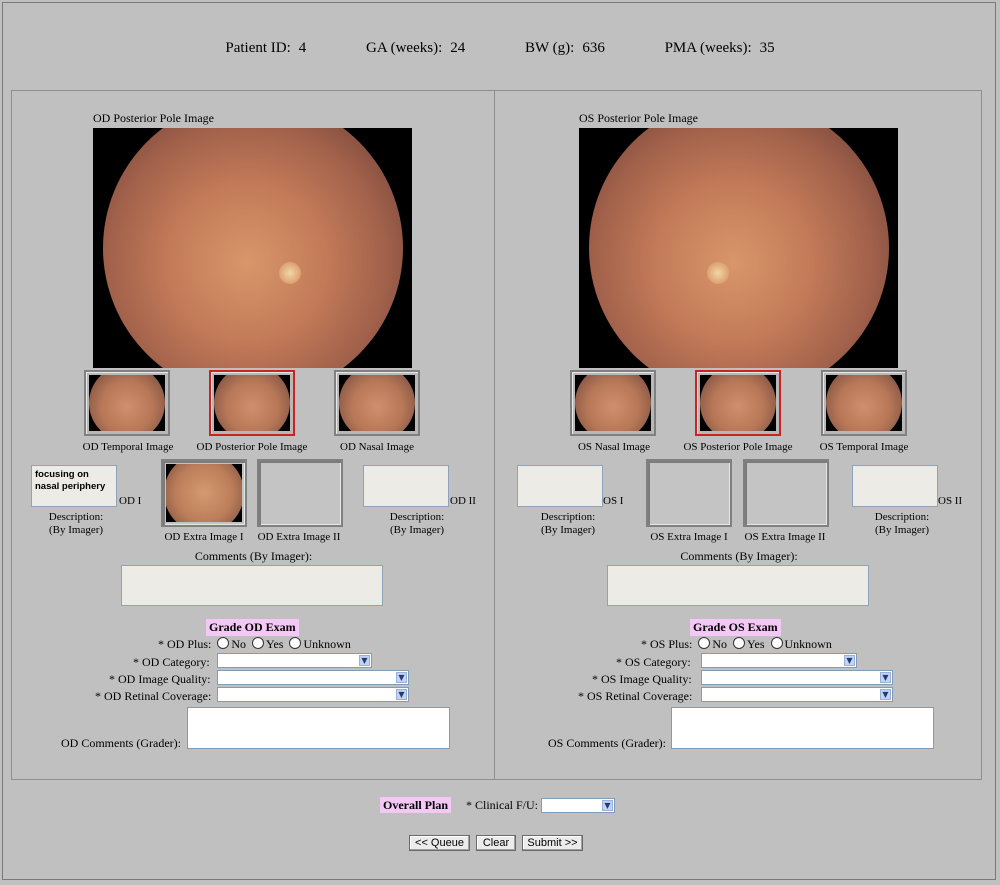  What do you see at coordinates (653, 662) in the screenshot?
I see `os-category-label: * OS Category:` at bounding box center [653, 662].